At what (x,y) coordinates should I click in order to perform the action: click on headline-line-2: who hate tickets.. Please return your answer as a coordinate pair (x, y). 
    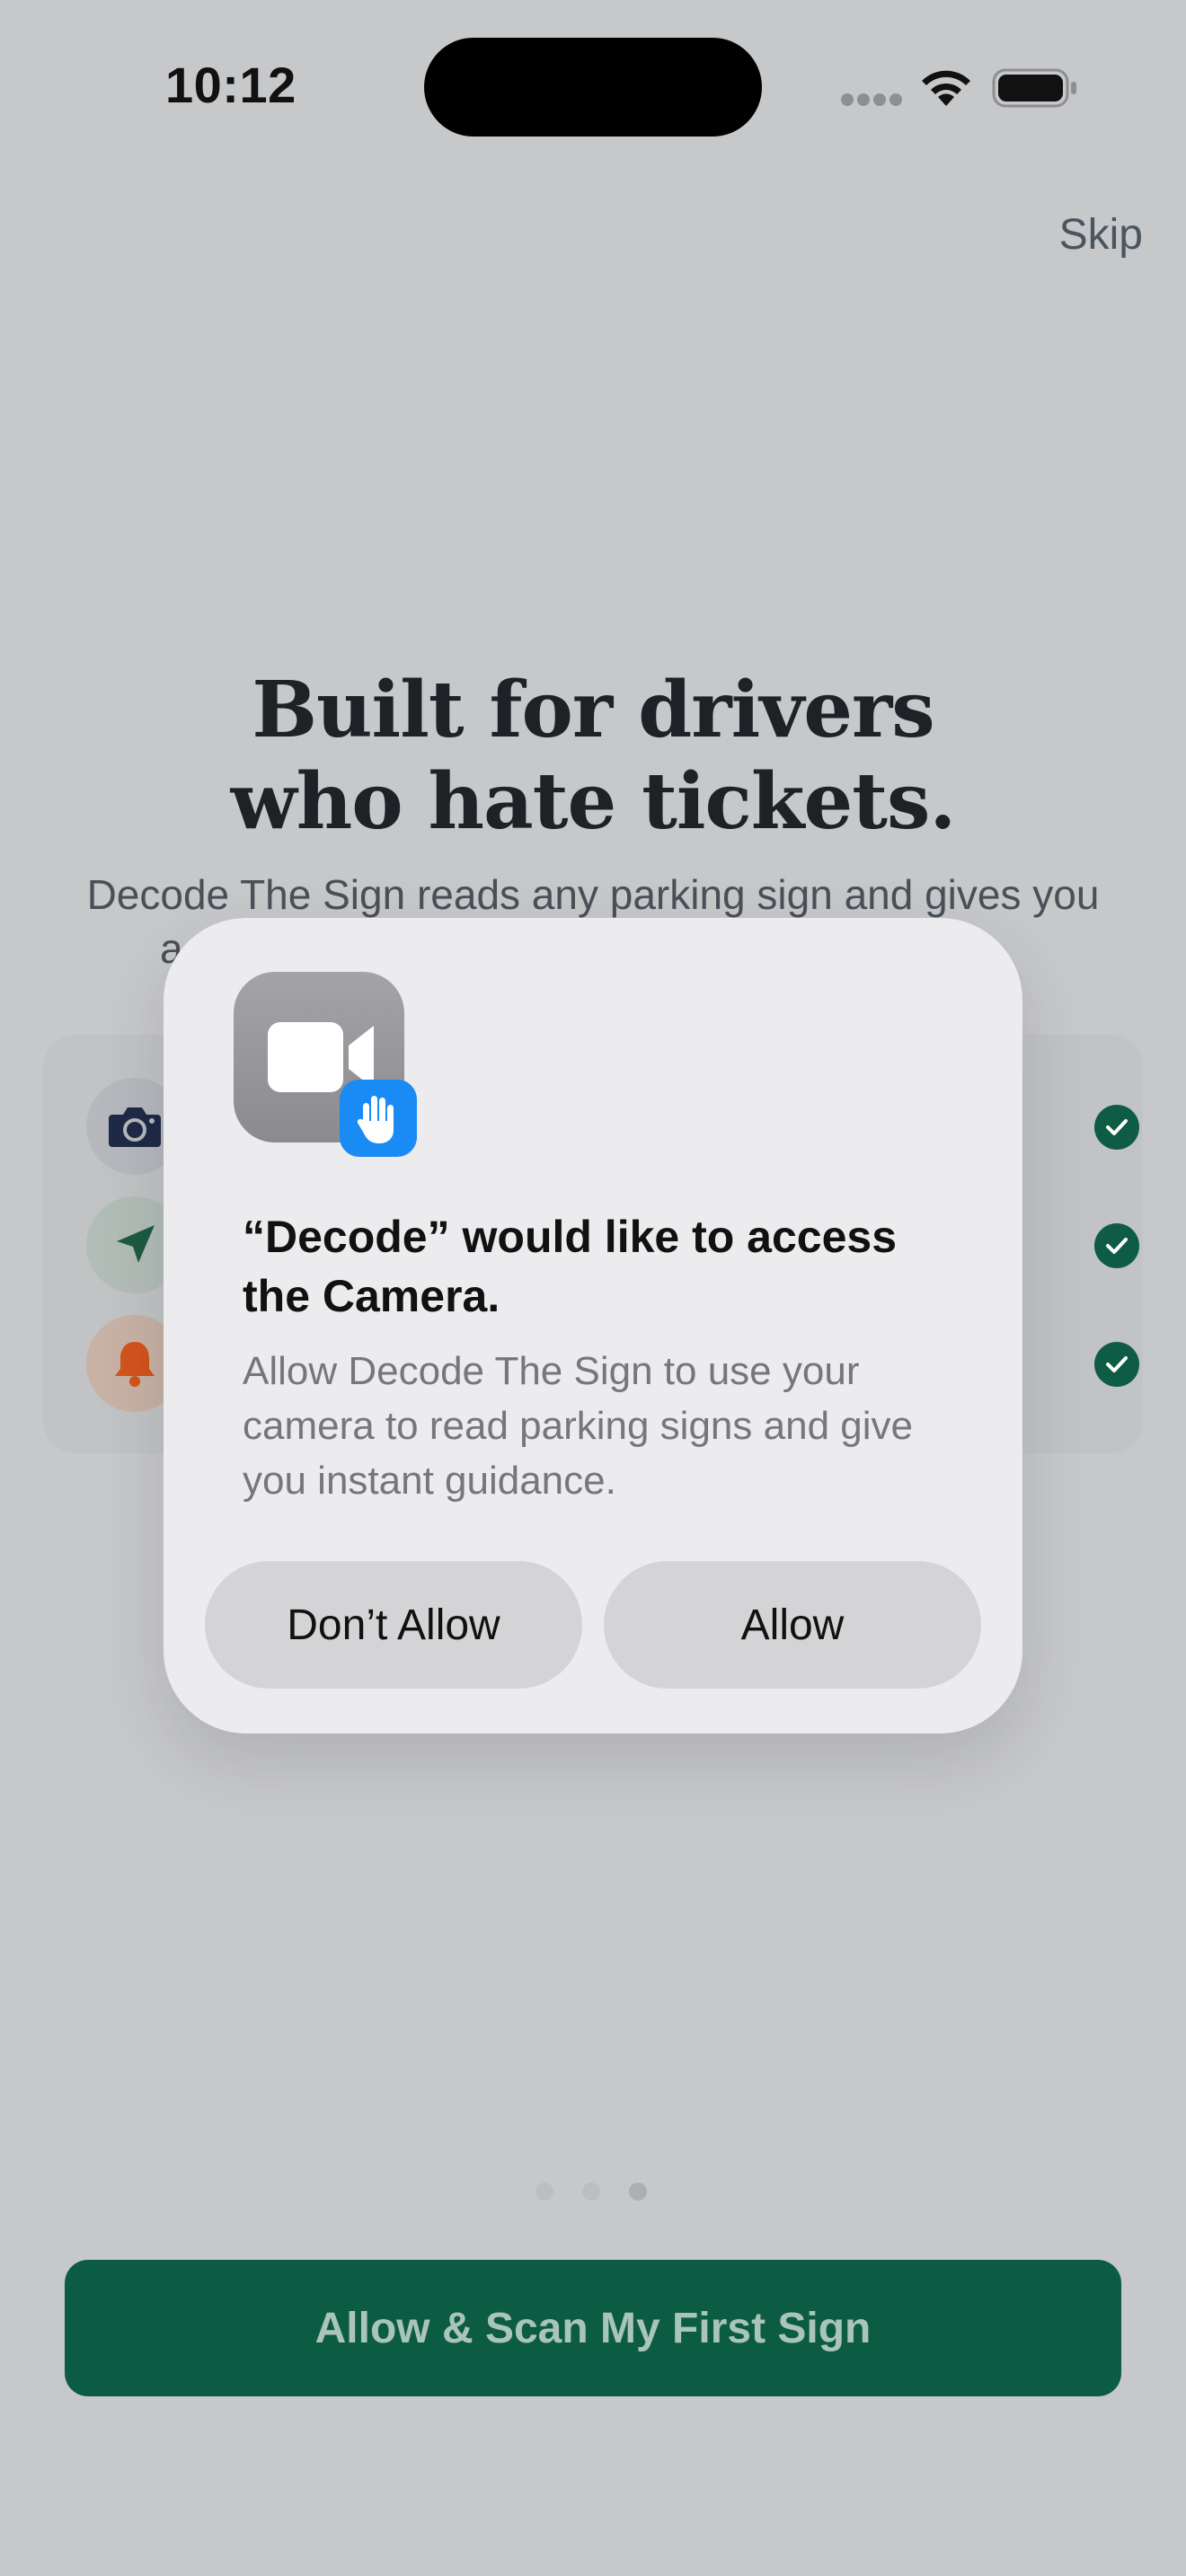
    Looking at the image, I should click on (593, 801).